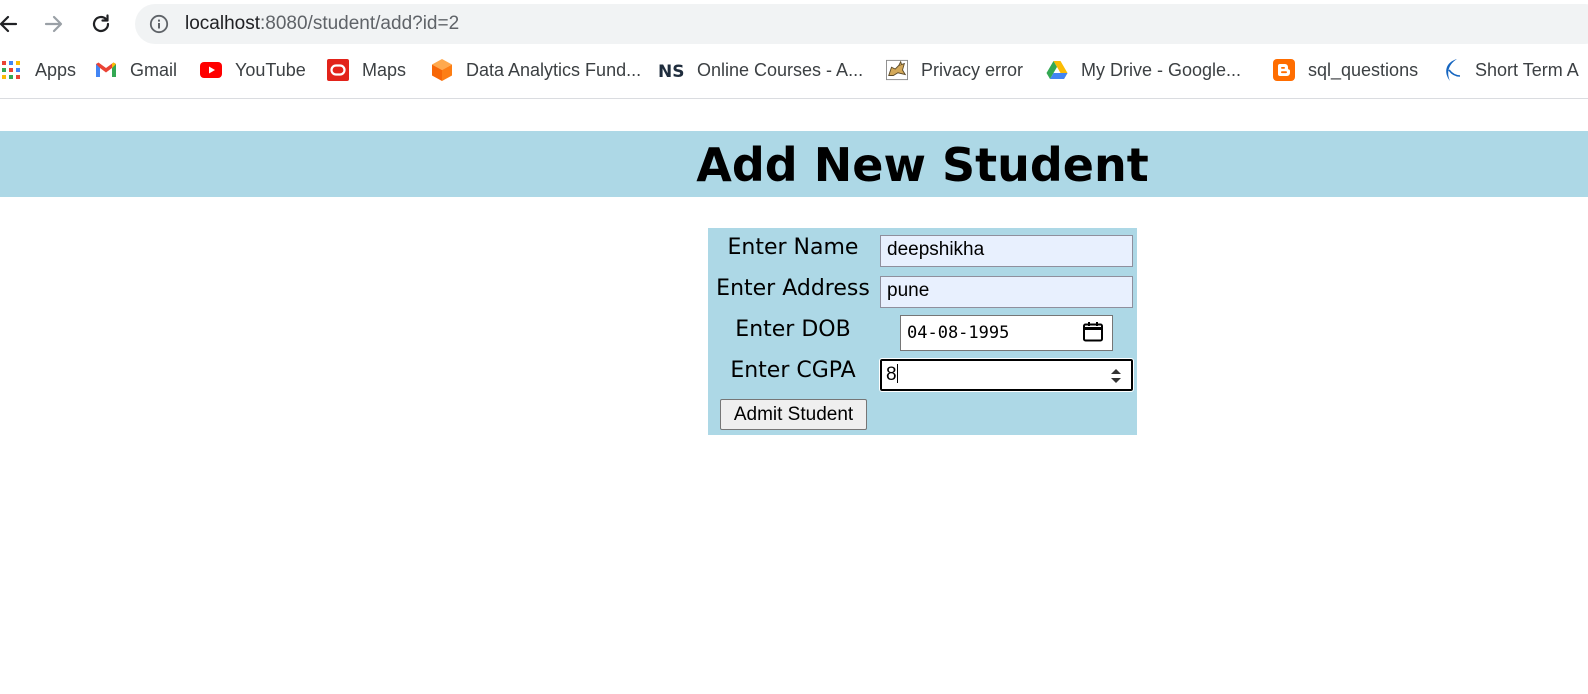  I want to click on address-label: Enter Address, so click(793, 288).